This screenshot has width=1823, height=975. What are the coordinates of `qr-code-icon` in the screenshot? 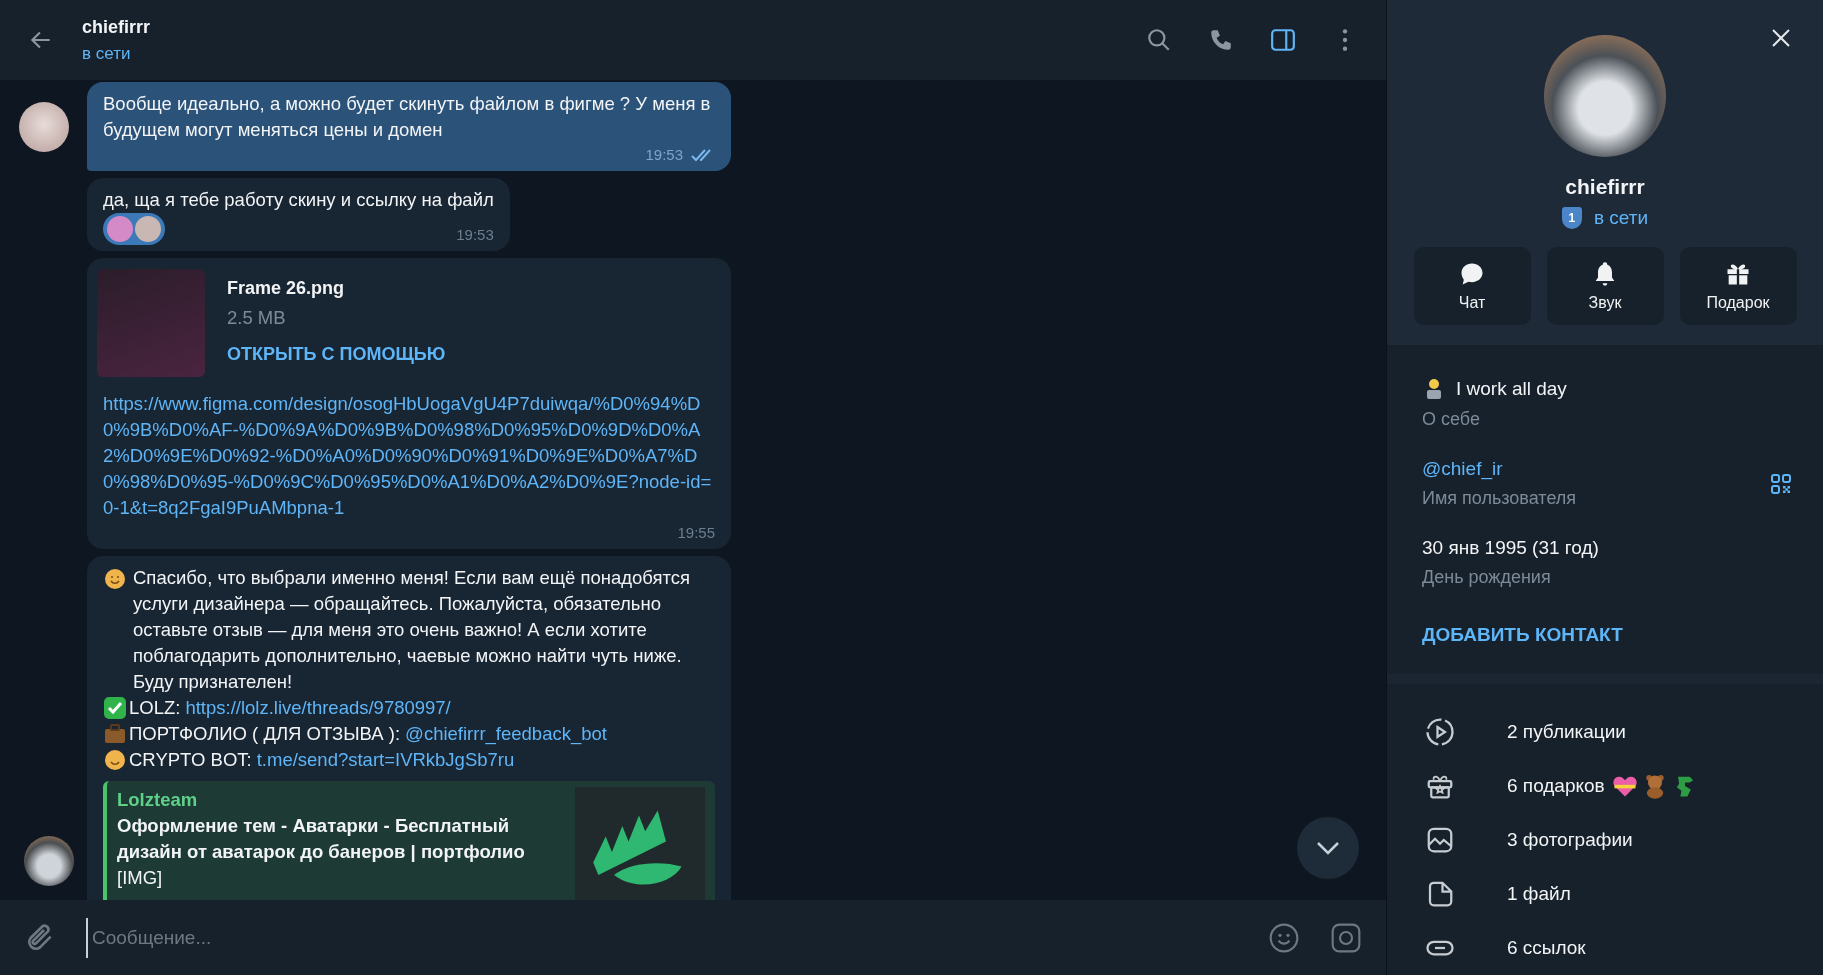 It's located at (1781, 483).